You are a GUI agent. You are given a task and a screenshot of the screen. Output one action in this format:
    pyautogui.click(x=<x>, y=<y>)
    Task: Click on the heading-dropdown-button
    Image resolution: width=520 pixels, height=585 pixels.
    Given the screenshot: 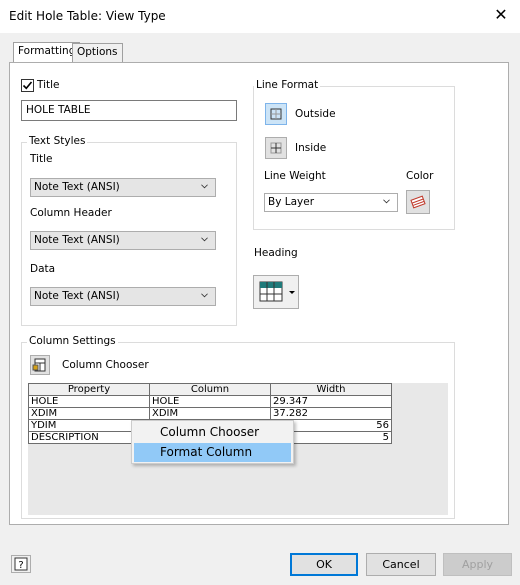 What is the action you would take?
    pyautogui.click(x=276, y=292)
    